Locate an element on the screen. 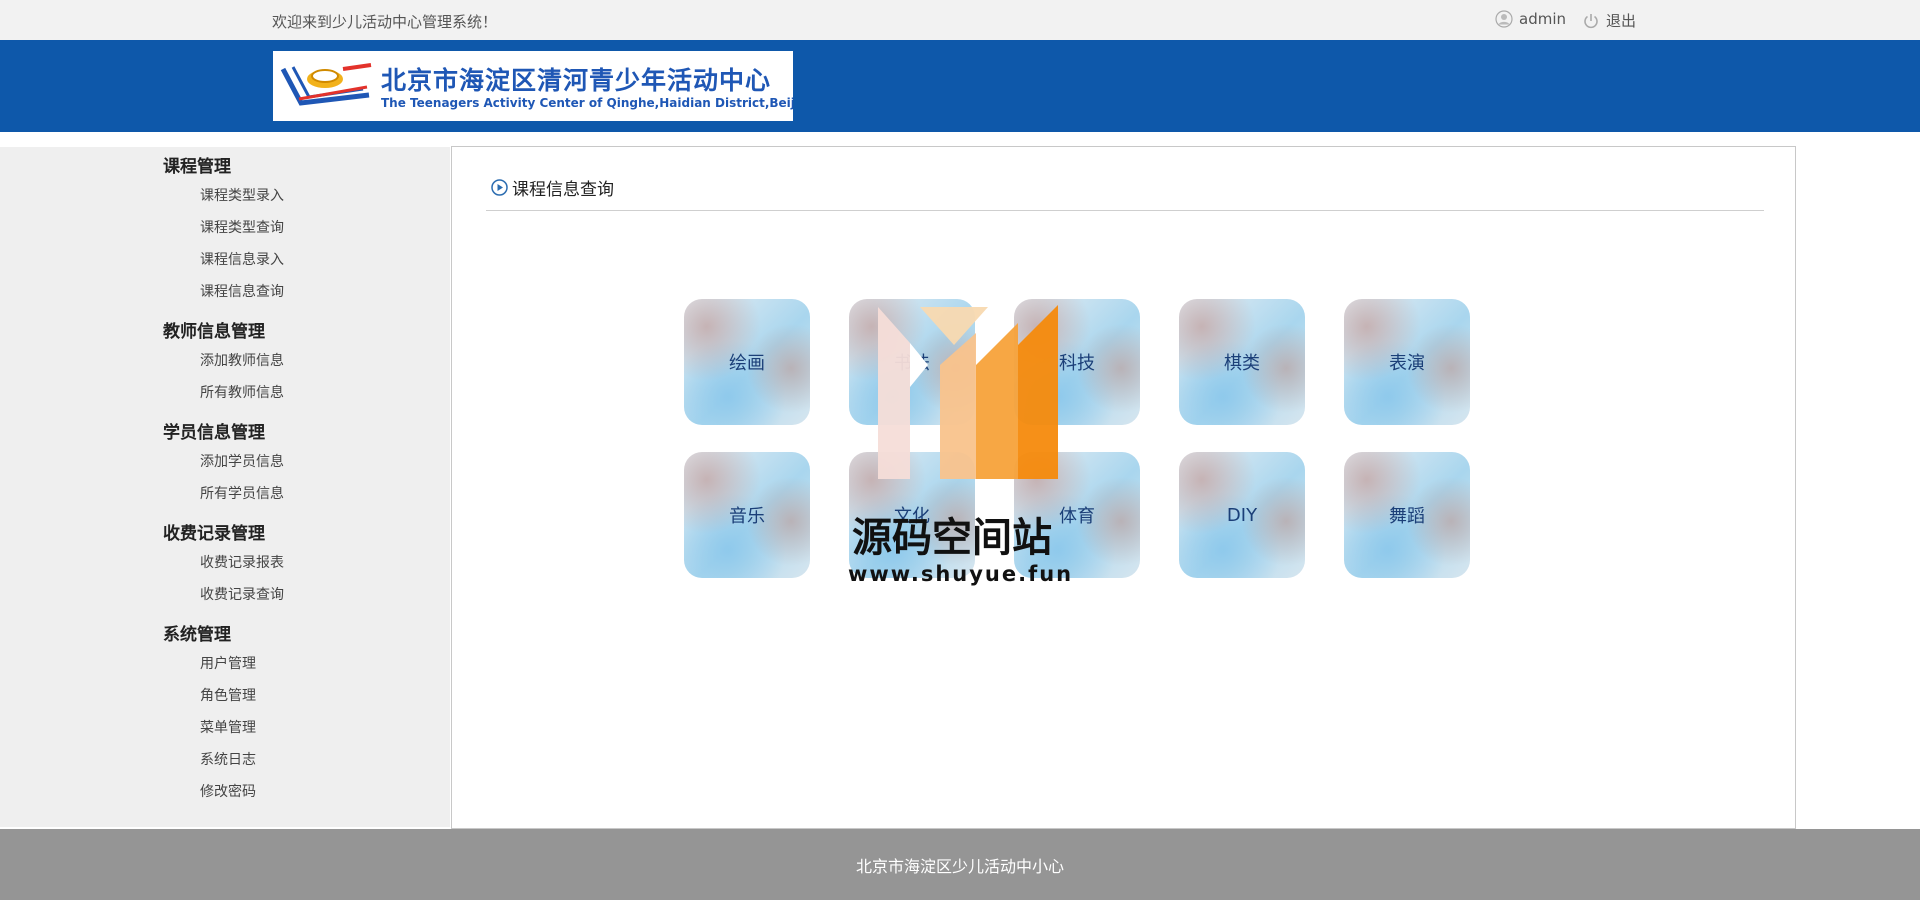 This screenshot has height=900, width=1920. sidebar-item-course-info-query: 课程信息查询 is located at coordinates (242, 291).